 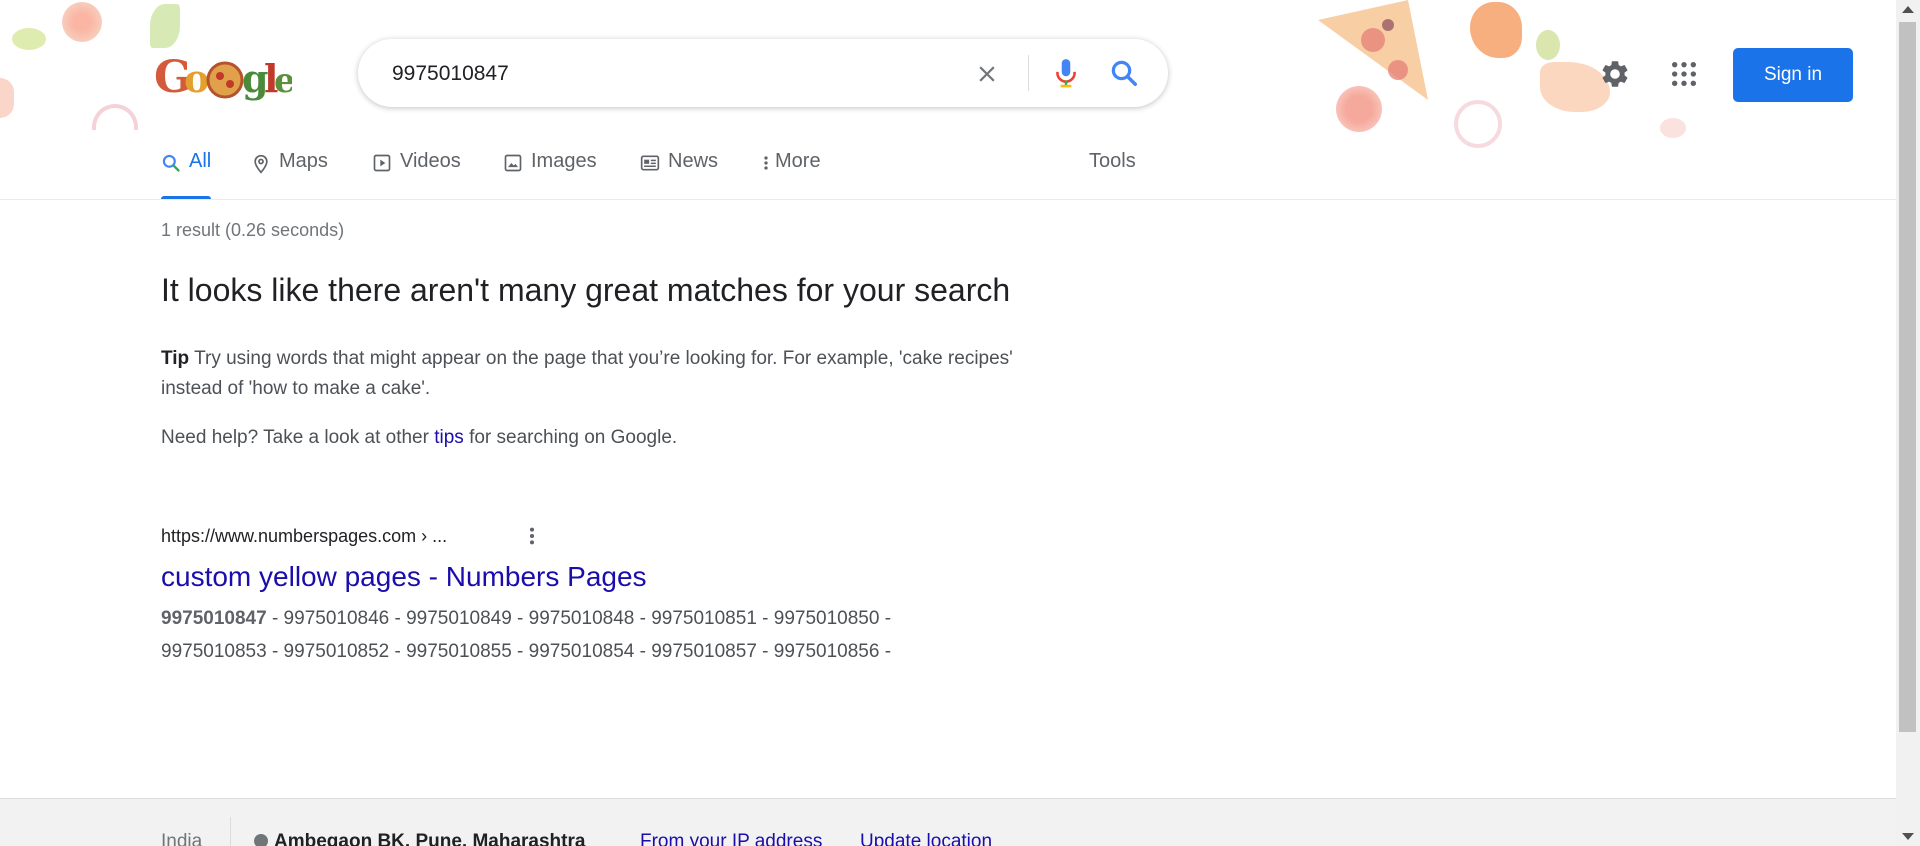 What do you see at coordinates (175, 358) in the screenshot?
I see `tip-label: Tip` at bounding box center [175, 358].